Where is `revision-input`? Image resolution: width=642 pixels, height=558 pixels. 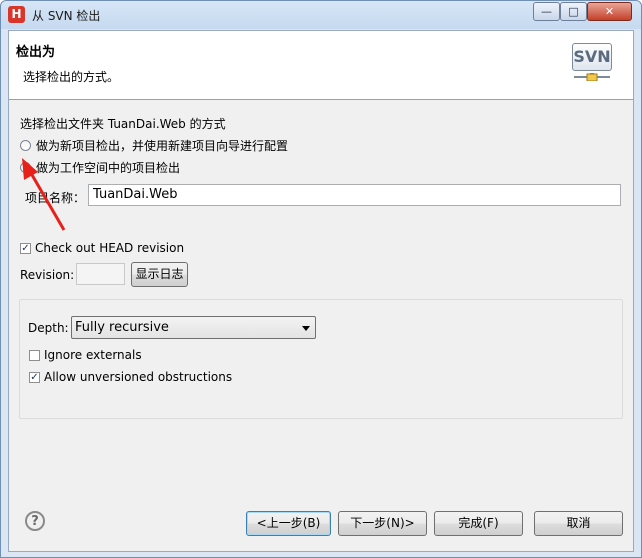 revision-input is located at coordinates (100, 274).